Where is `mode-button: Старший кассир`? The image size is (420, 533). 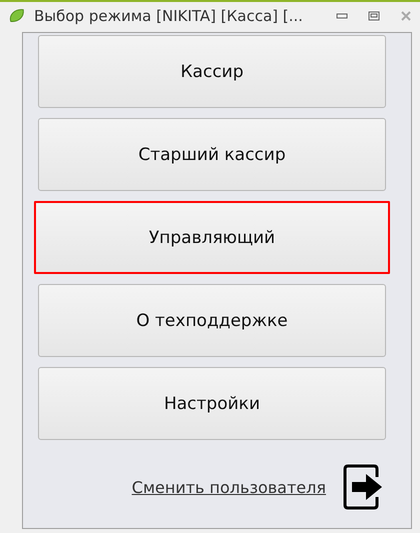
mode-button: Старший кассир is located at coordinates (212, 154).